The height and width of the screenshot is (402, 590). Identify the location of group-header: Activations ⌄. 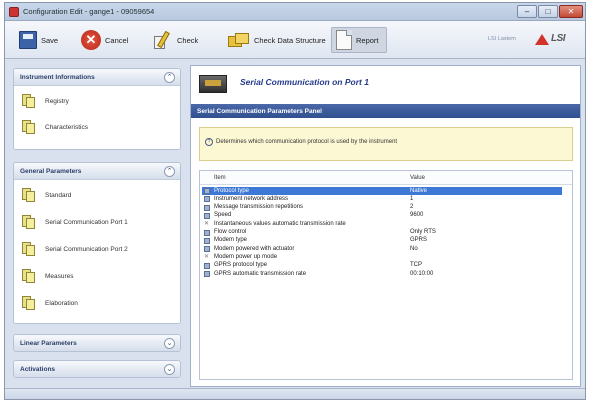
(97, 369).